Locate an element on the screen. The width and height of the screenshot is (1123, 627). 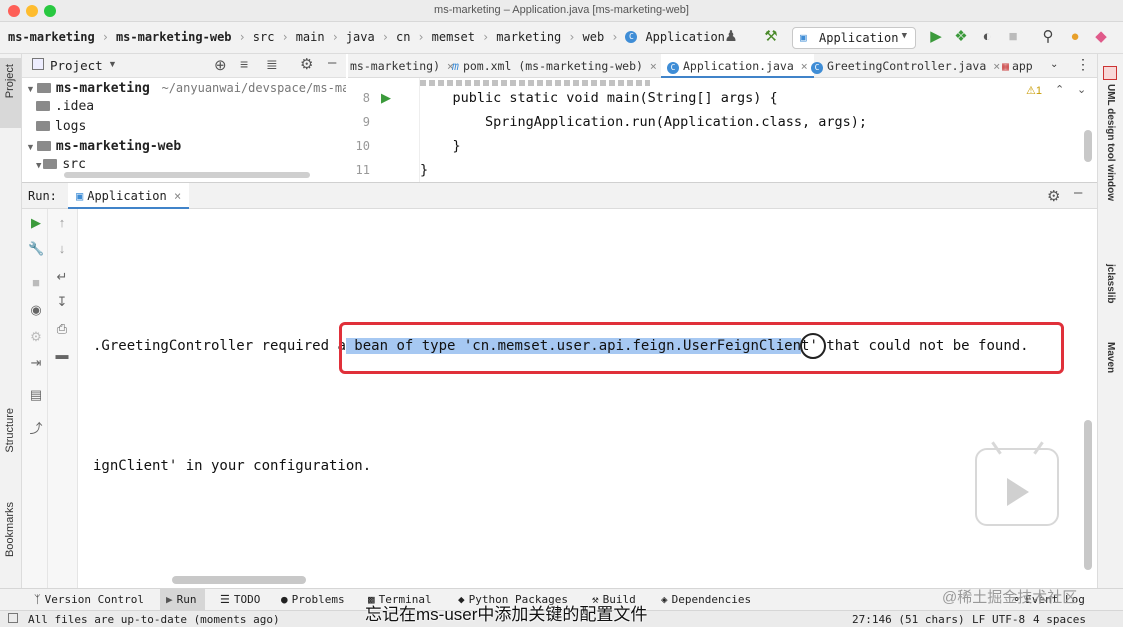
tab-problems: ● Problems is located at coordinates (313, 599).